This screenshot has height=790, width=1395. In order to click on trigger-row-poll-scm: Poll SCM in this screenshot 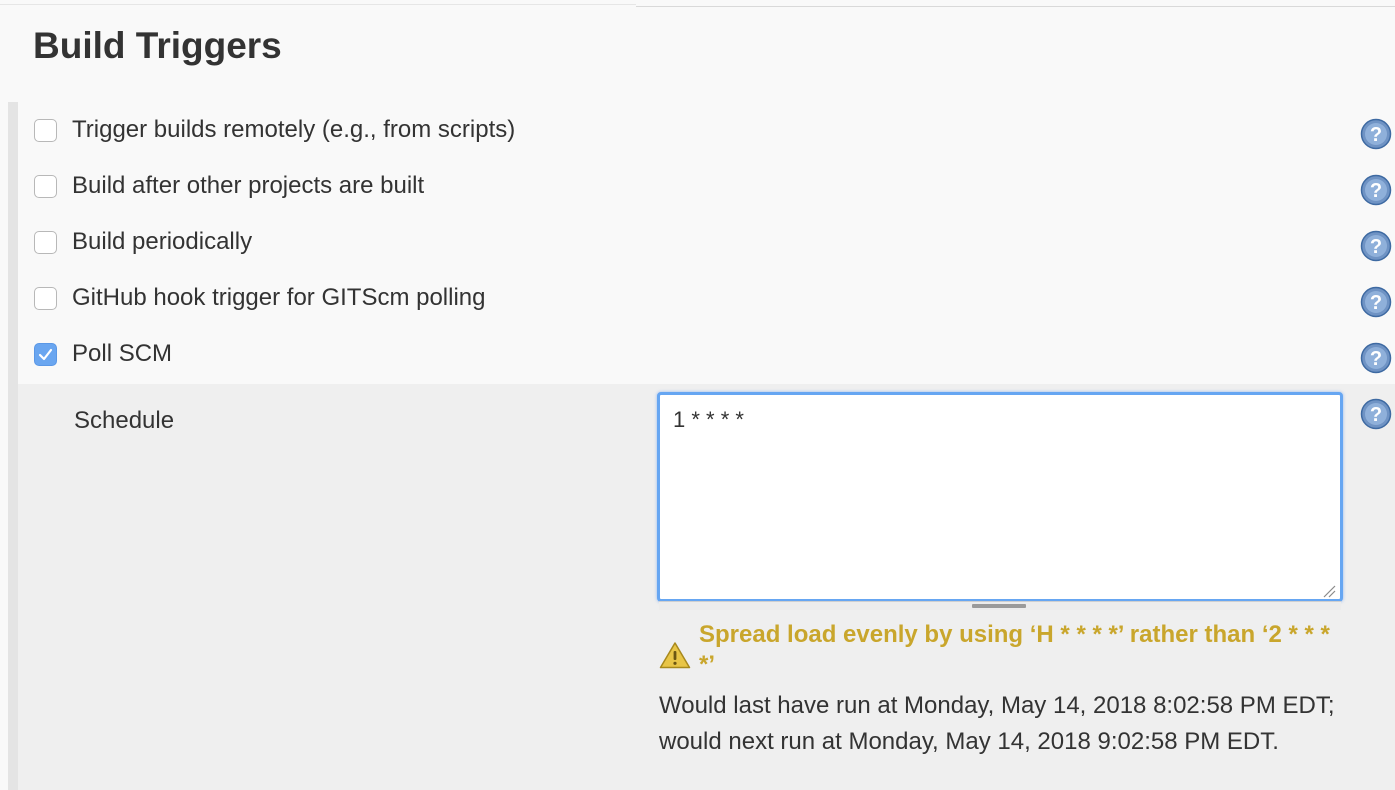, I will do `click(103, 354)`.